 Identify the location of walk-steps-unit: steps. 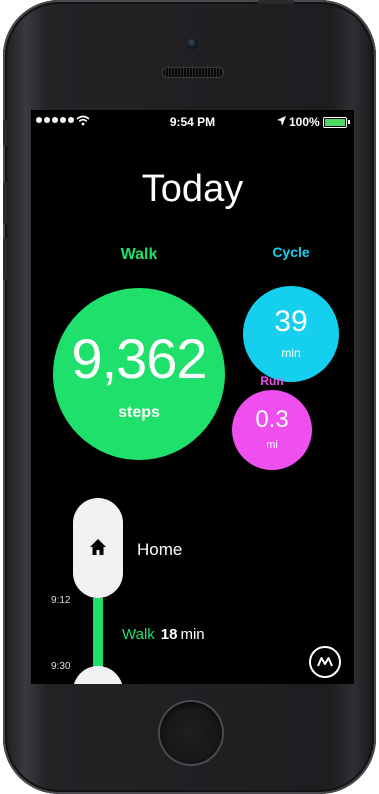
(139, 412).